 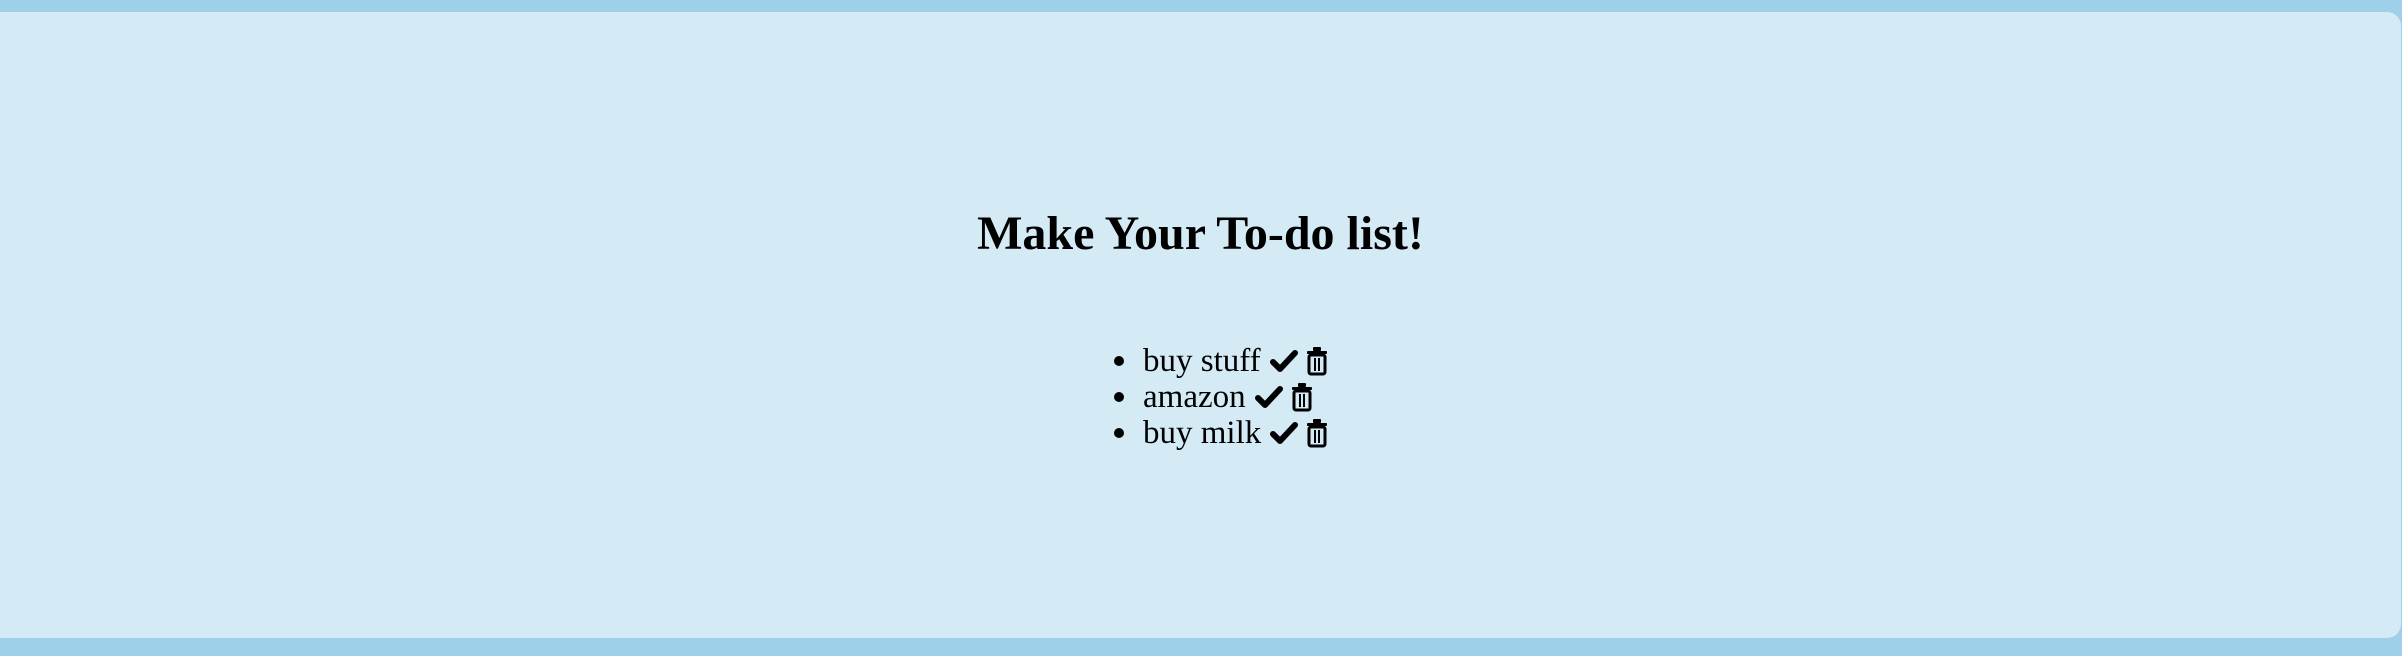 What do you see at coordinates (1202, 361) in the screenshot?
I see `todo-text: buy stuff` at bounding box center [1202, 361].